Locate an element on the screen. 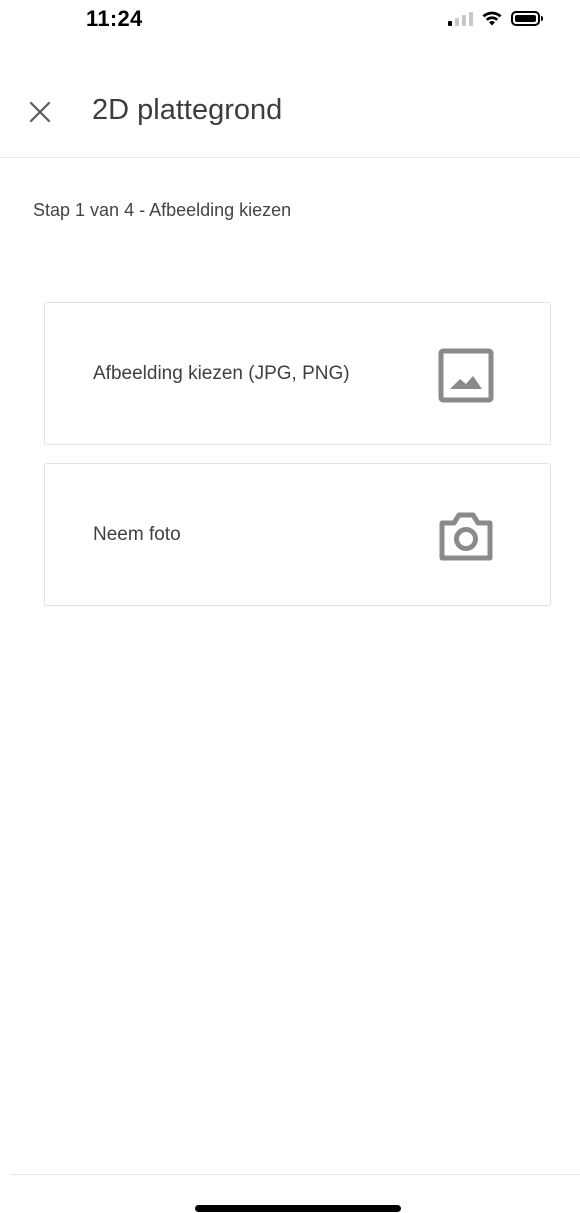 This screenshot has height=1213, width=580. page-title: 2D plattegrond is located at coordinates (187, 110).